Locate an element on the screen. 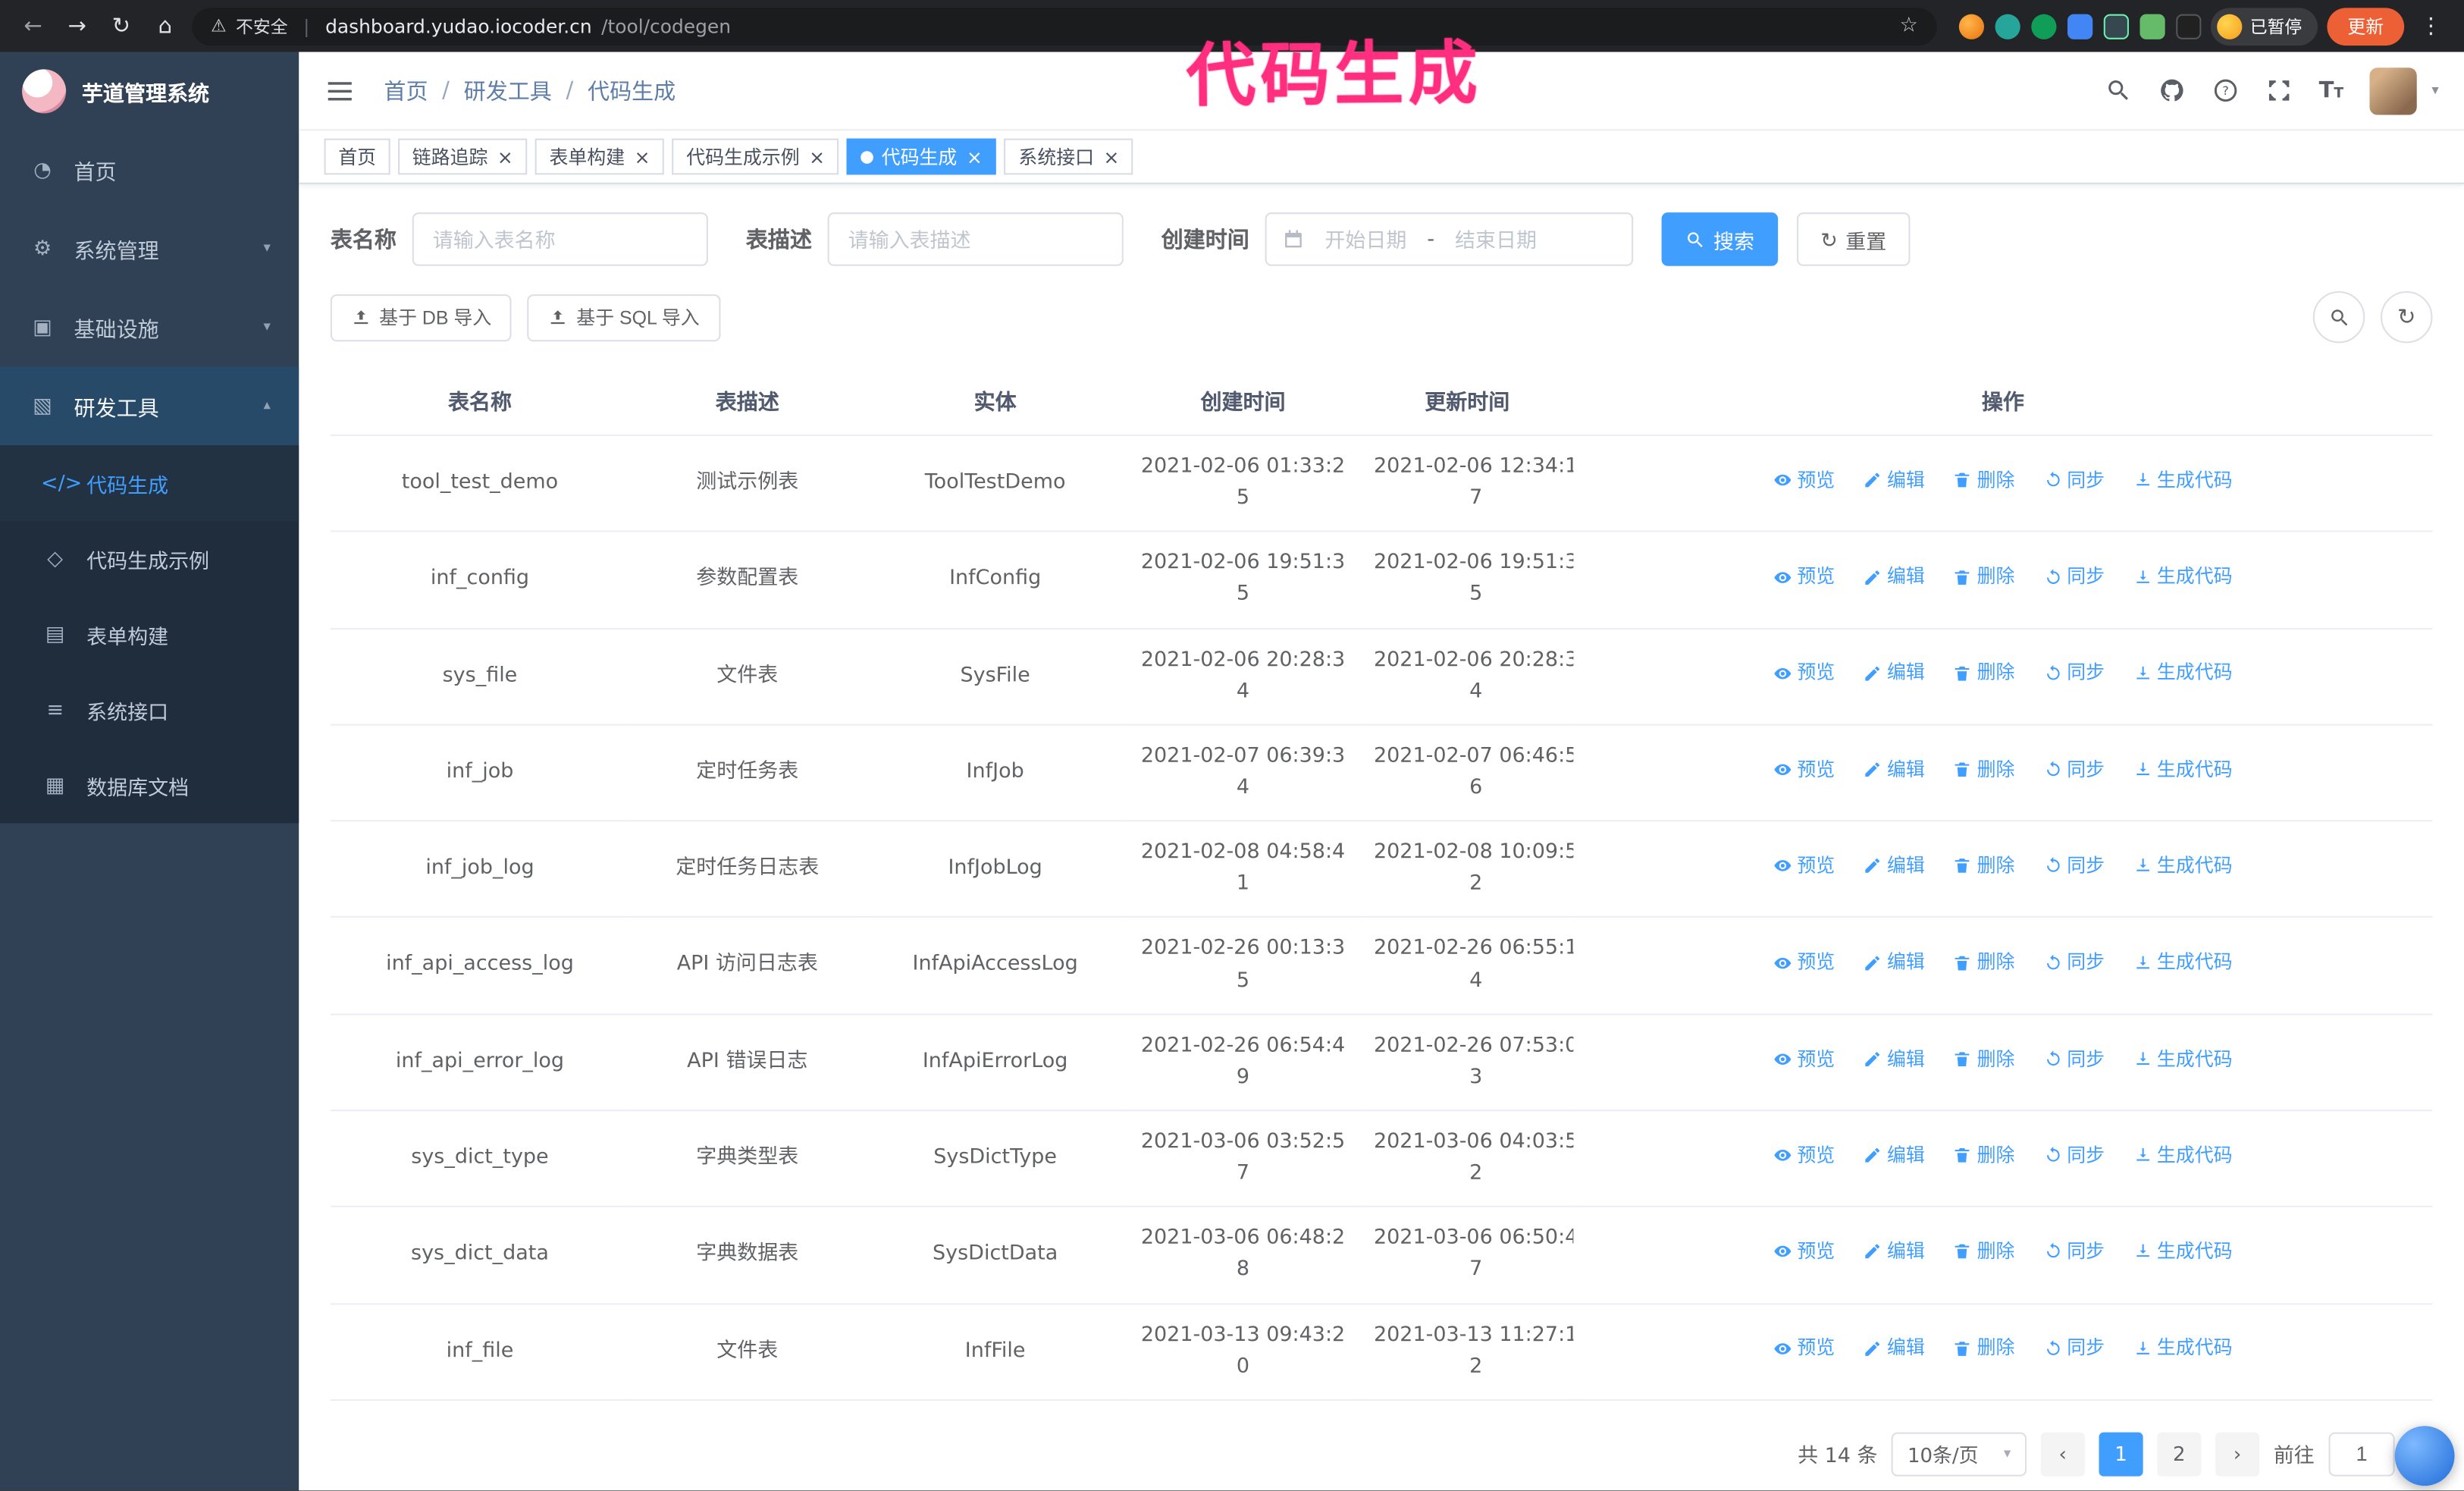  tab-system-api: 系统接口 × is located at coordinates (1069, 156).